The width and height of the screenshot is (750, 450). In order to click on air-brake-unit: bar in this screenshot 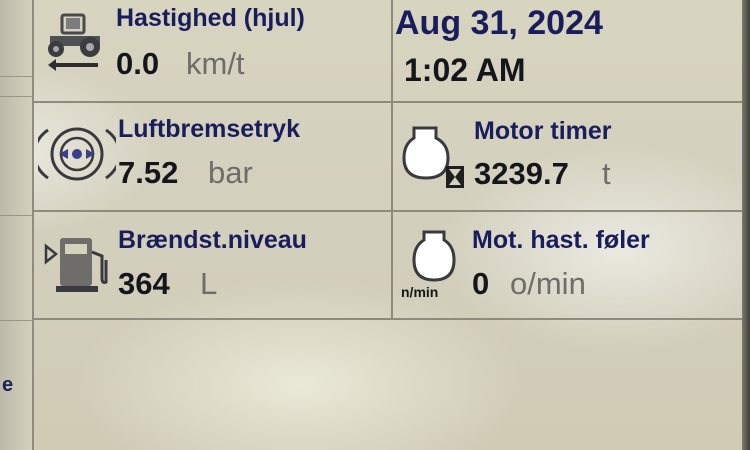, I will do `click(230, 172)`.